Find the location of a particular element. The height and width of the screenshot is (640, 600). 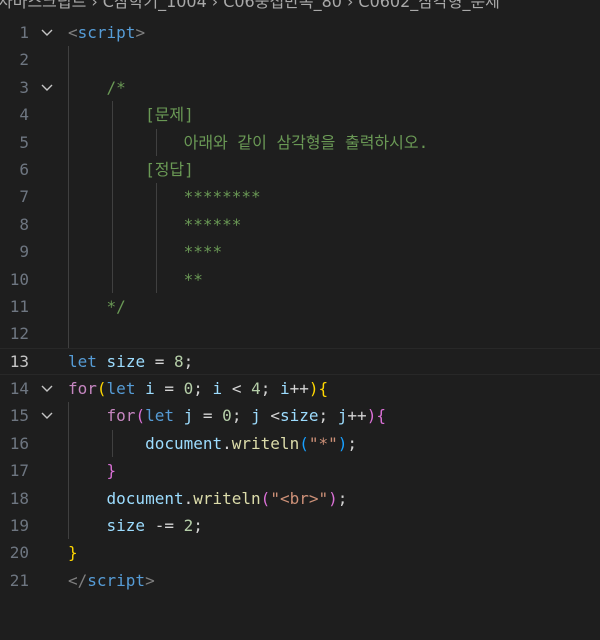

code-line: 3 /* is located at coordinates (300, 87).